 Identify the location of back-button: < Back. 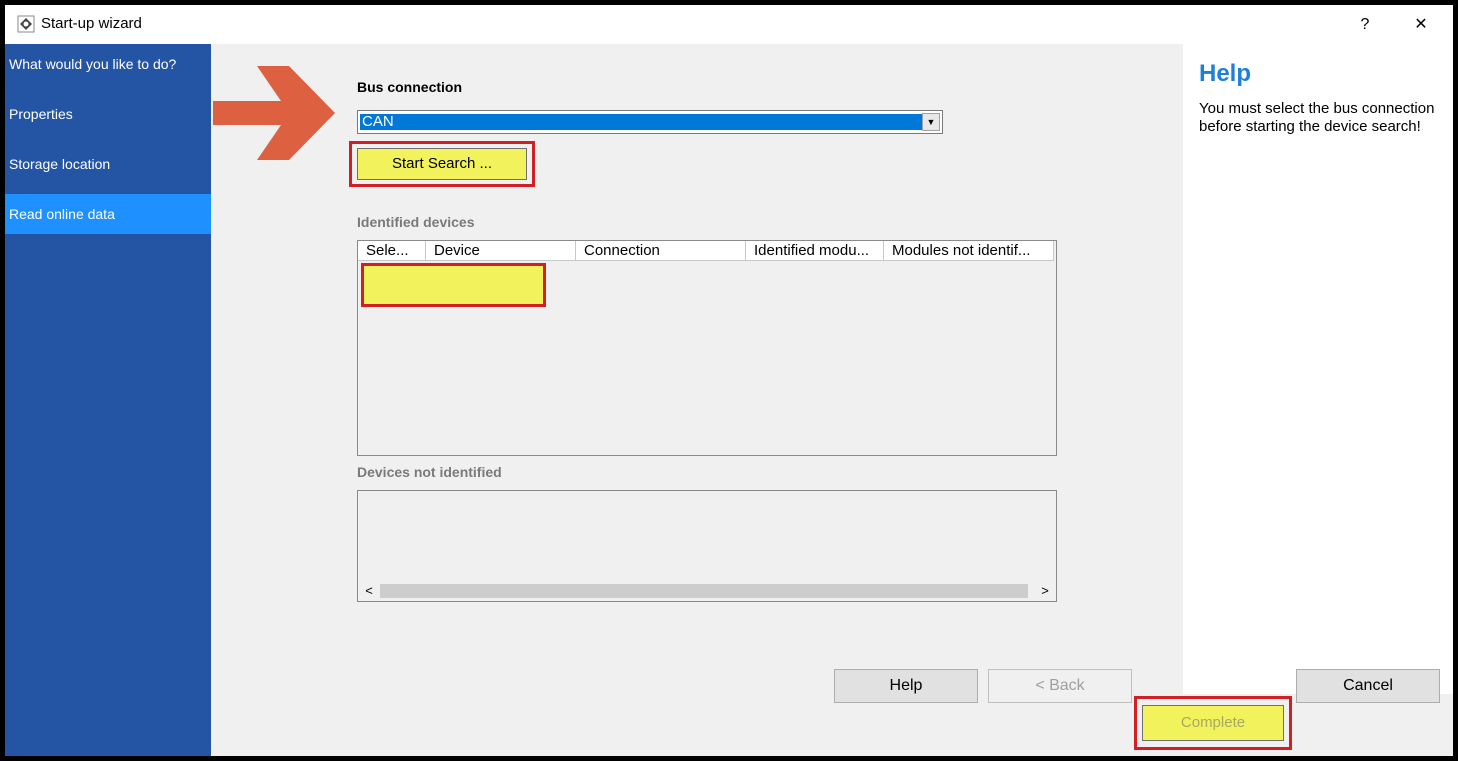
(1060, 686).